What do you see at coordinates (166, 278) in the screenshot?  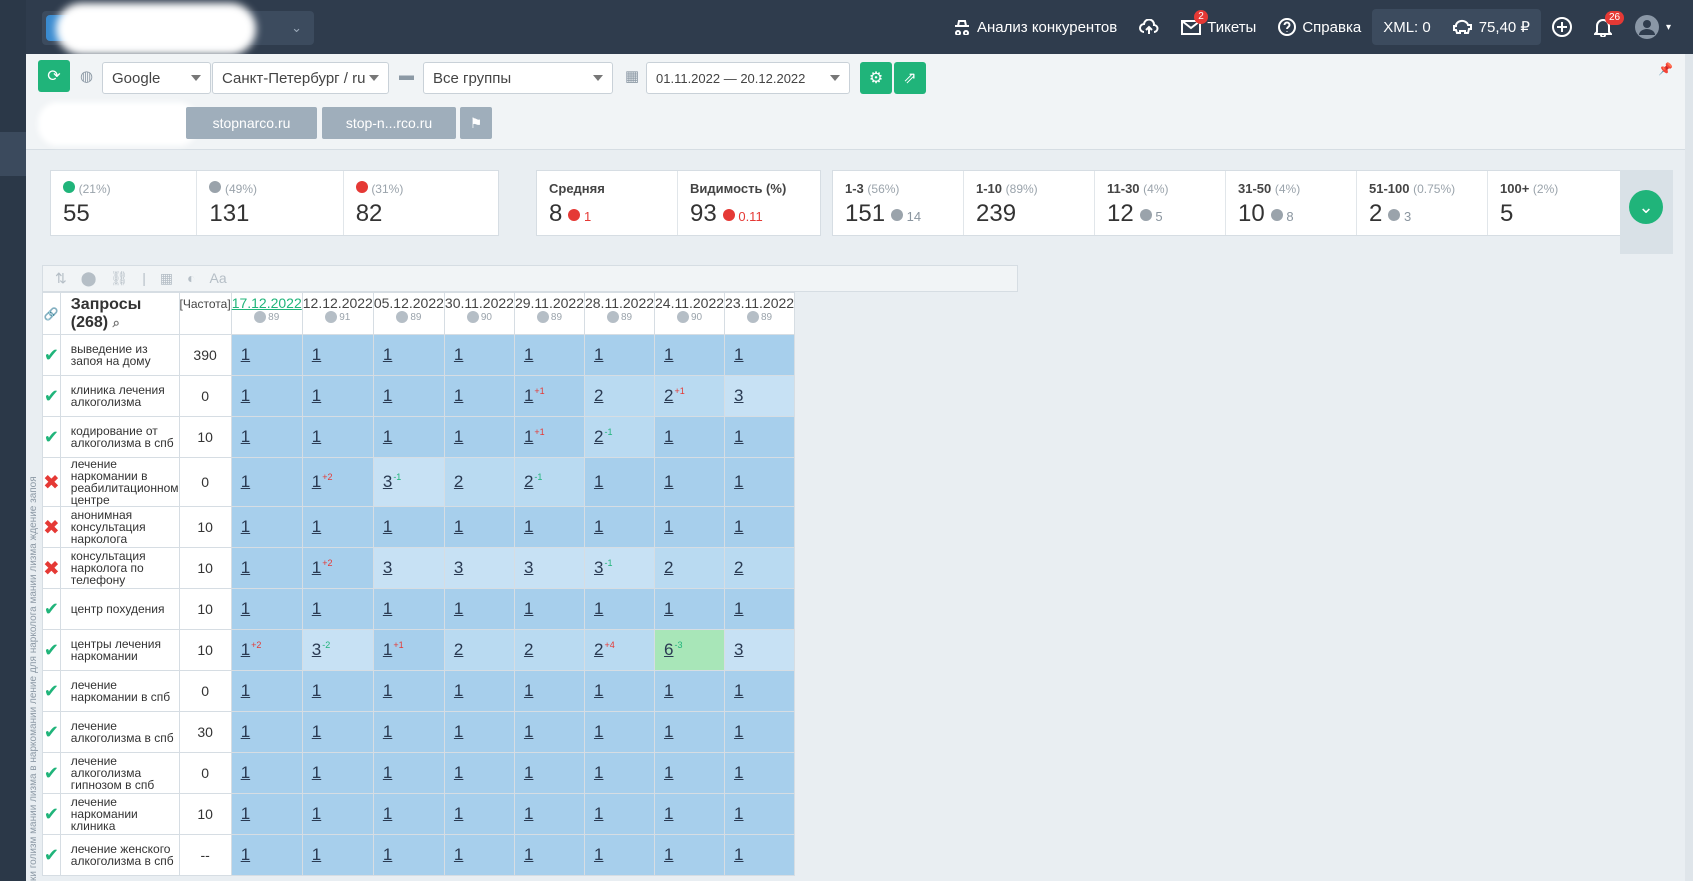 I see `calendar-icon: ▦` at bounding box center [166, 278].